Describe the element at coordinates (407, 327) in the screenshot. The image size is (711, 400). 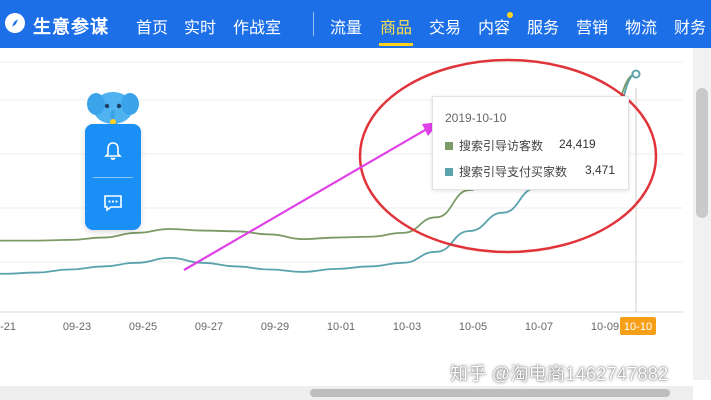
I see `x-tick-label: 10-03` at that location.